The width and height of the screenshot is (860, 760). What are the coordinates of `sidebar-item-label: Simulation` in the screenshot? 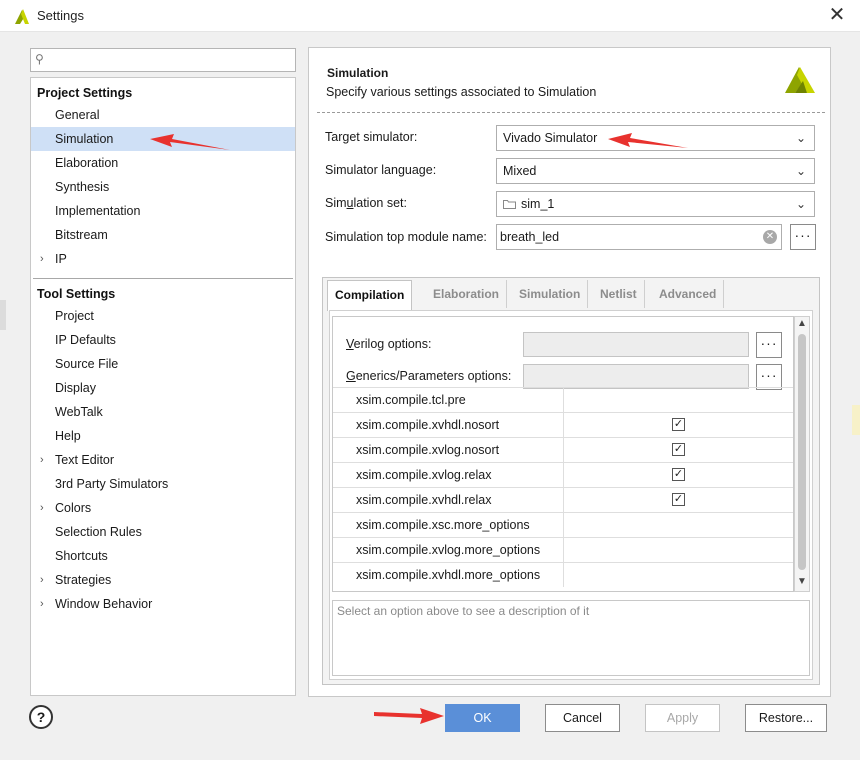 It's located at (84, 139).